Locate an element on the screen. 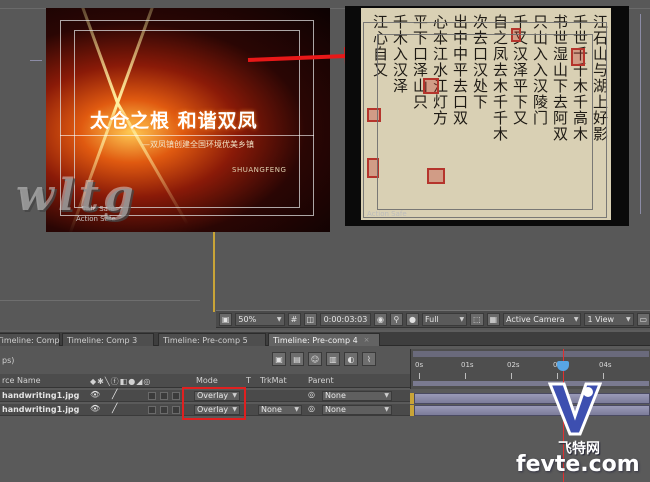  view-layout-dropdown: 1 View ▼ is located at coordinates (609, 319).